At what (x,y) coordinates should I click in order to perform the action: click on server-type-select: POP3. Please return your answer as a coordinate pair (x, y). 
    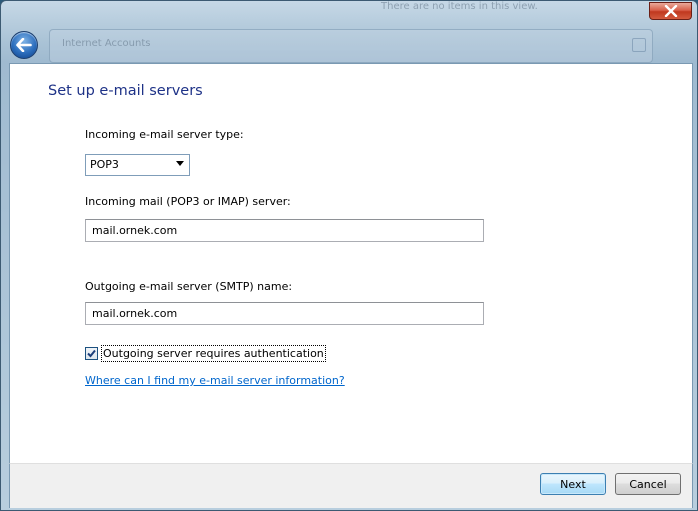
    Looking at the image, I should click on (137, 165).